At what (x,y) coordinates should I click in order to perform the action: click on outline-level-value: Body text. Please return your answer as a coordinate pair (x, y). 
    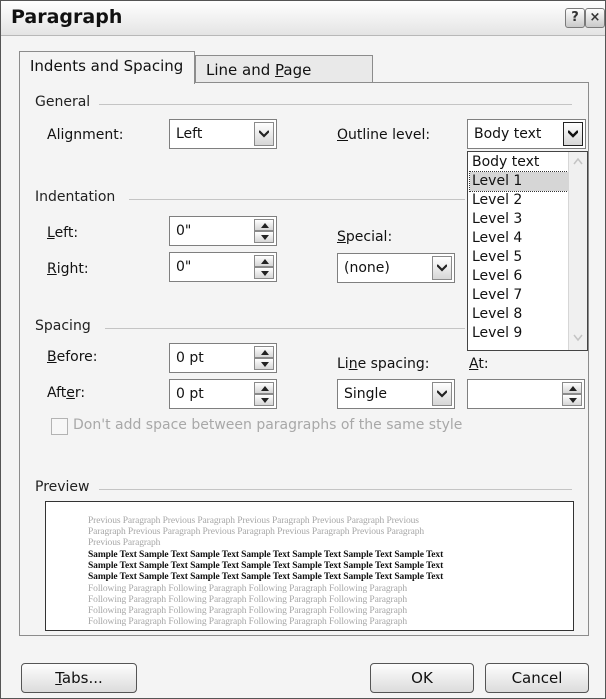
    Looking at the image, I should click on (508, 134).